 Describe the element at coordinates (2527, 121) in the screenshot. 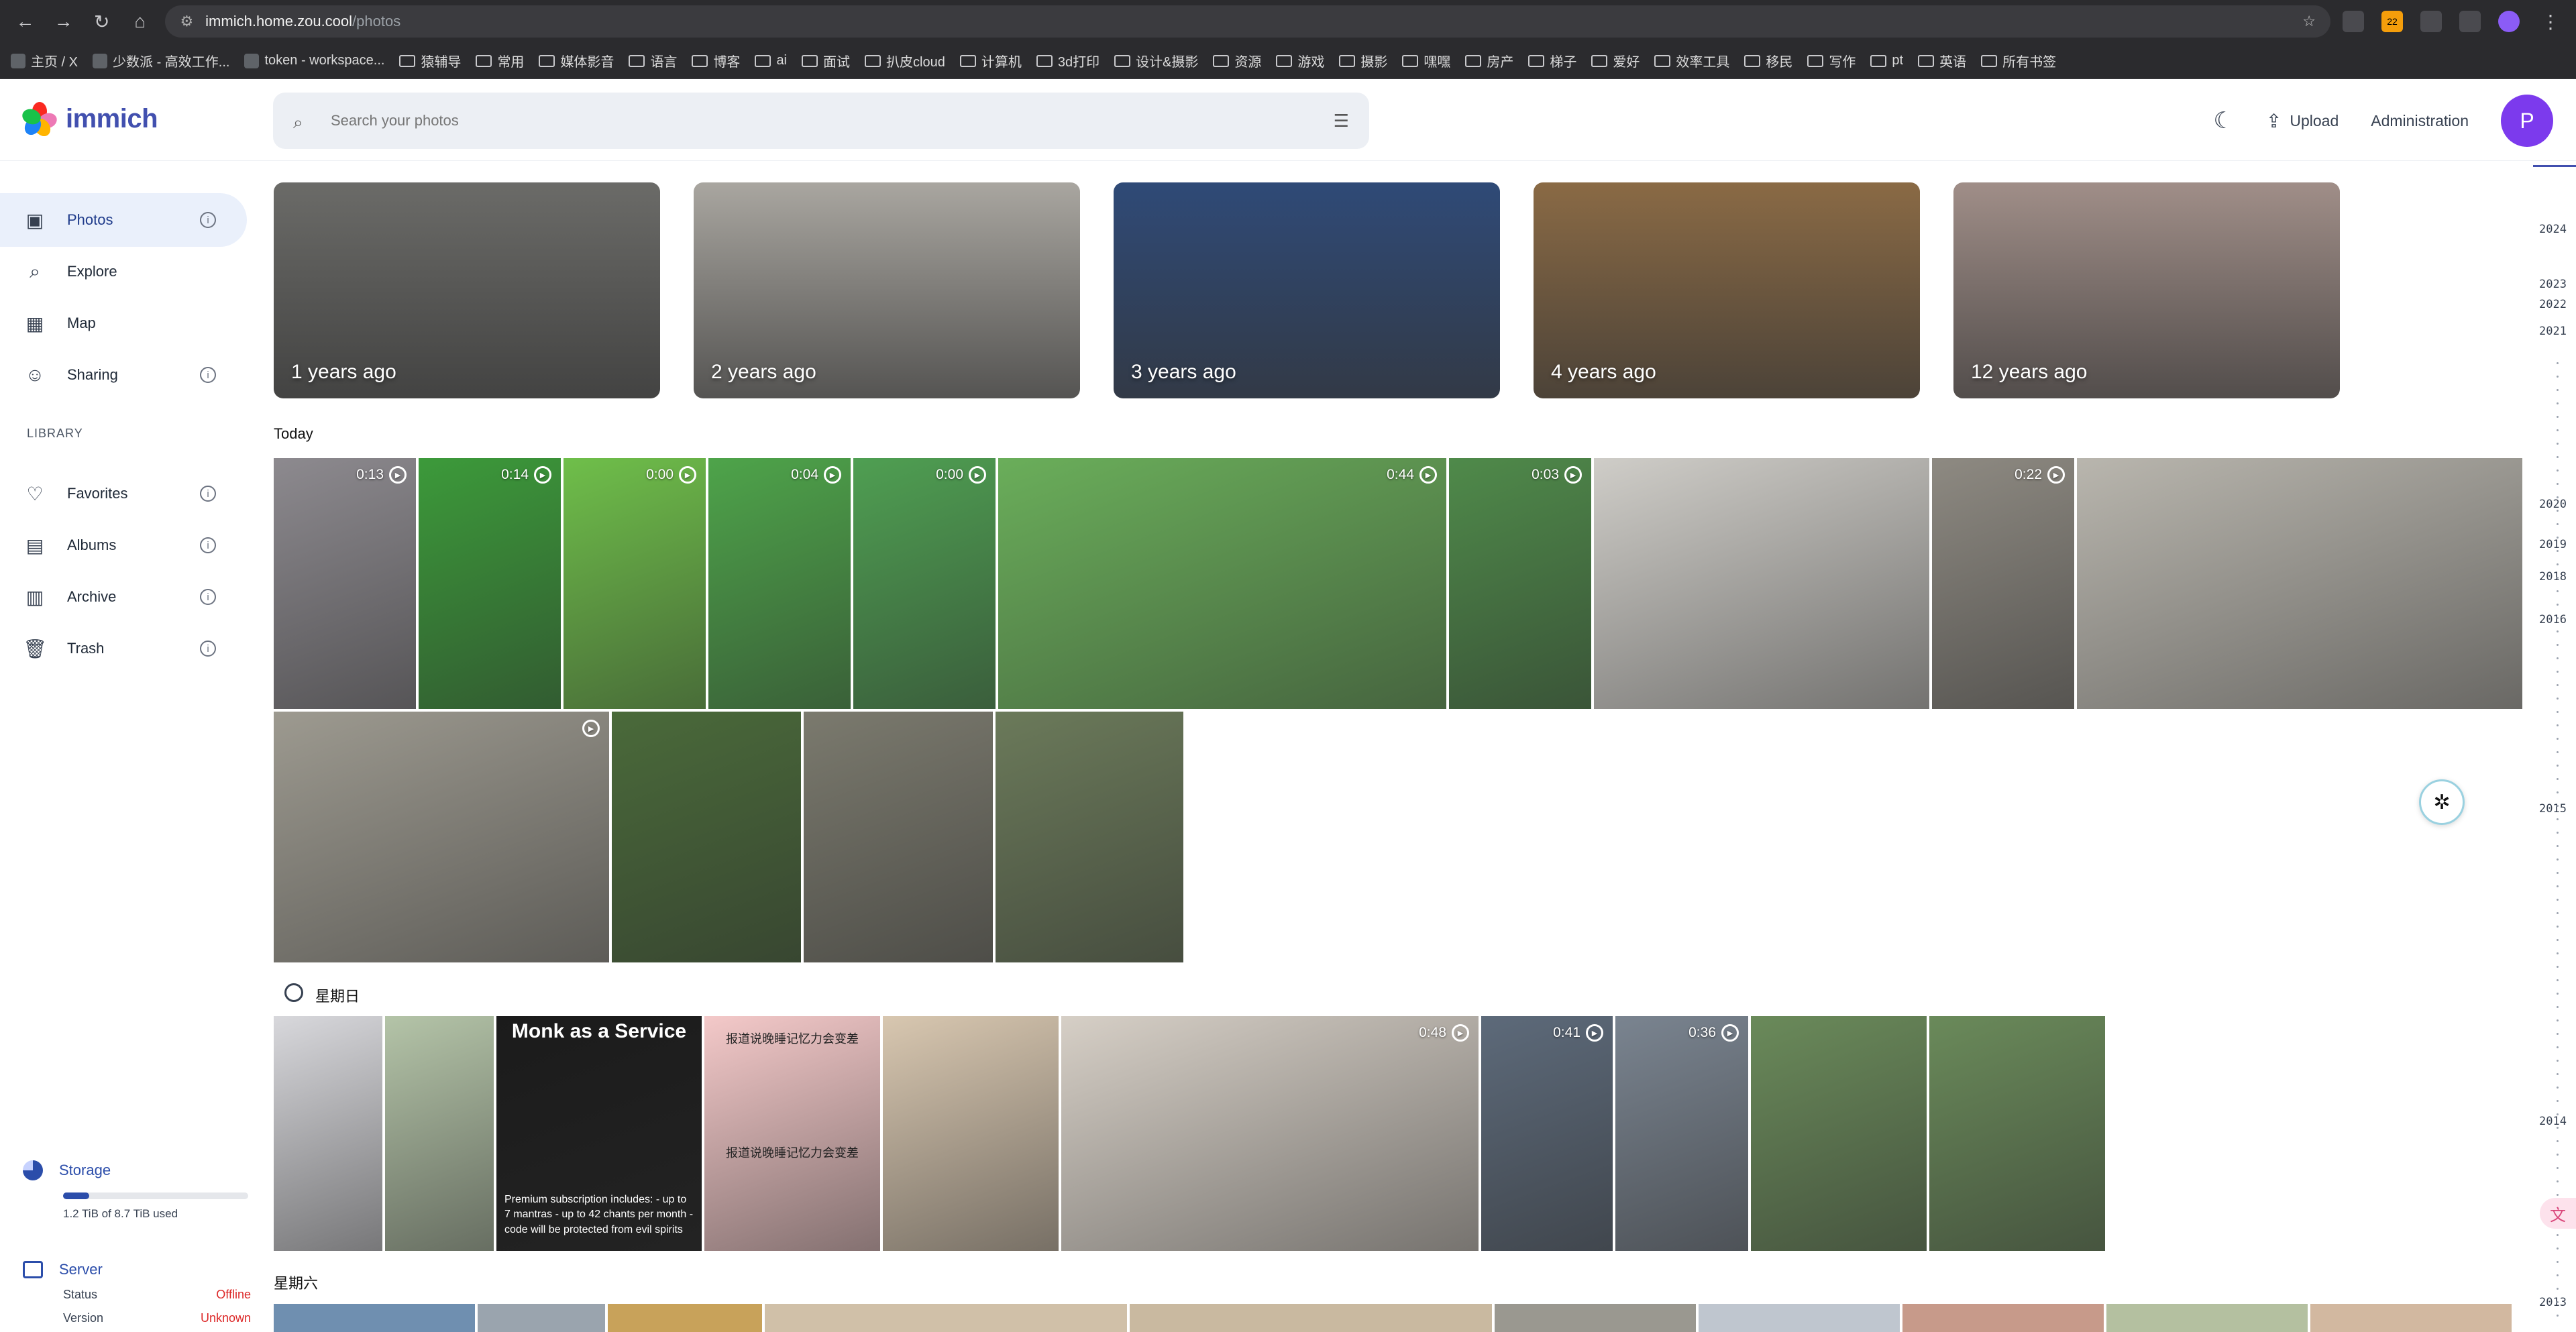

I see `user-avatar: P` at that location.